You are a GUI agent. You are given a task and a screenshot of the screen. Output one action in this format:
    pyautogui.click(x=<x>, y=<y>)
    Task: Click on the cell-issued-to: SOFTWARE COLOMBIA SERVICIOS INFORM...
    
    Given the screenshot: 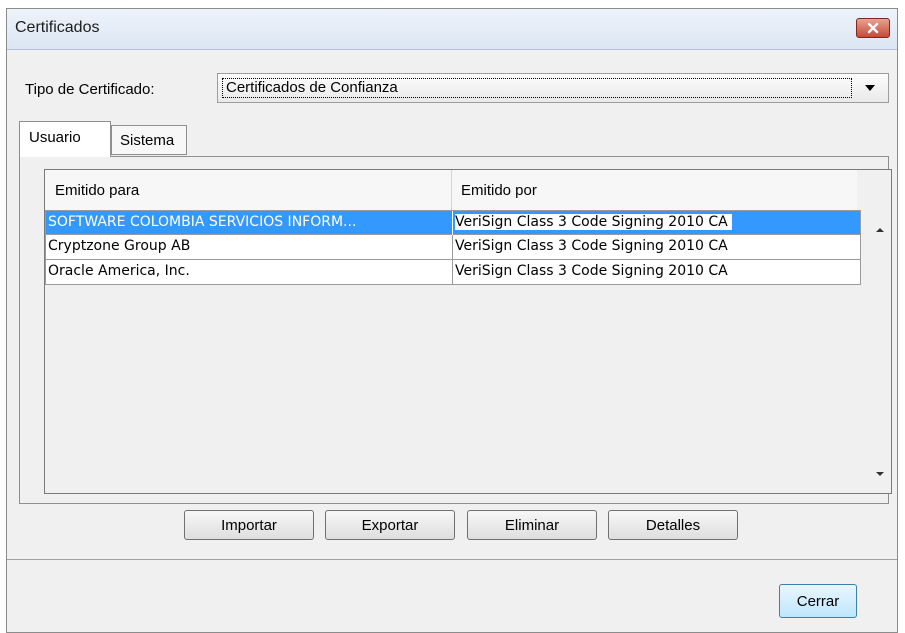 What is the action you would take?
    pyautogui.click(x=202, y=222)
    